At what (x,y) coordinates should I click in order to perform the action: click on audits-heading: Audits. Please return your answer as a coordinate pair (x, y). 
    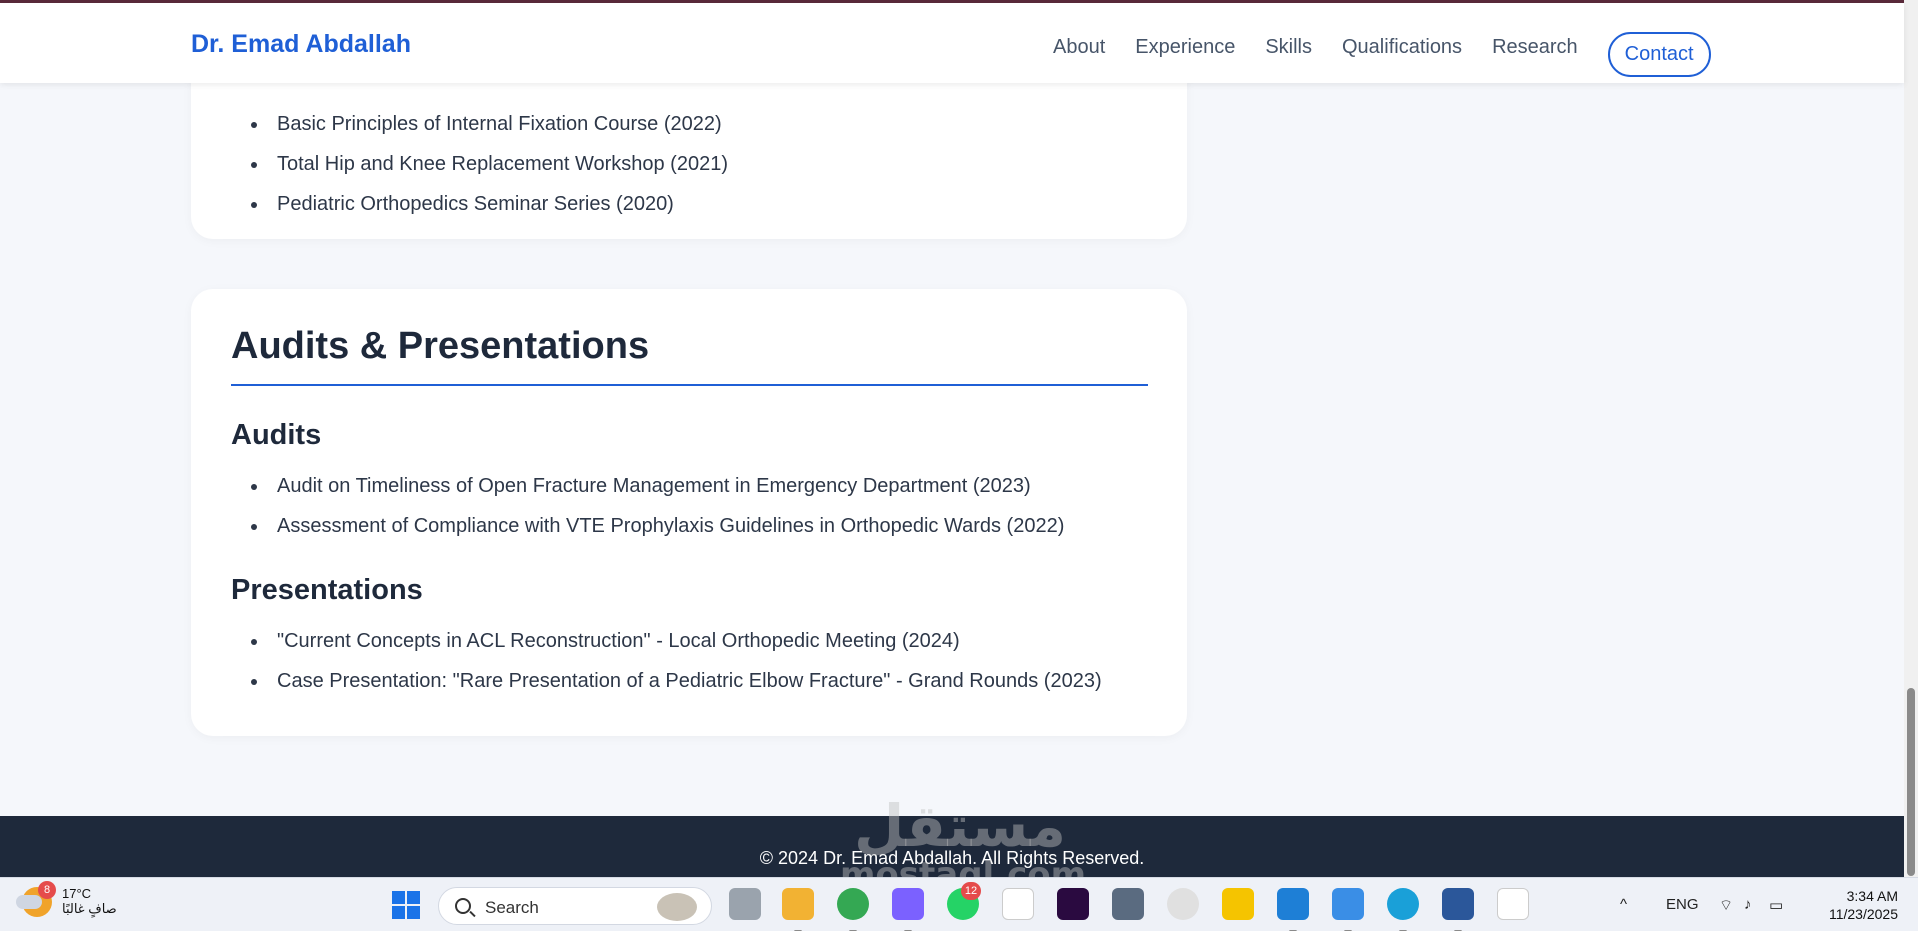
    Looking at the image, I should click on (276, 435).